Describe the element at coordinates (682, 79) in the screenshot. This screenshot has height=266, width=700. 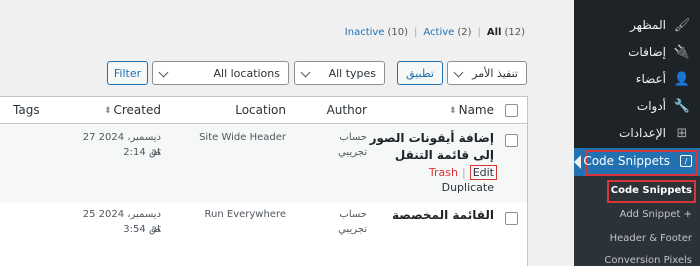
I see `user-icon: 👤` at that location.